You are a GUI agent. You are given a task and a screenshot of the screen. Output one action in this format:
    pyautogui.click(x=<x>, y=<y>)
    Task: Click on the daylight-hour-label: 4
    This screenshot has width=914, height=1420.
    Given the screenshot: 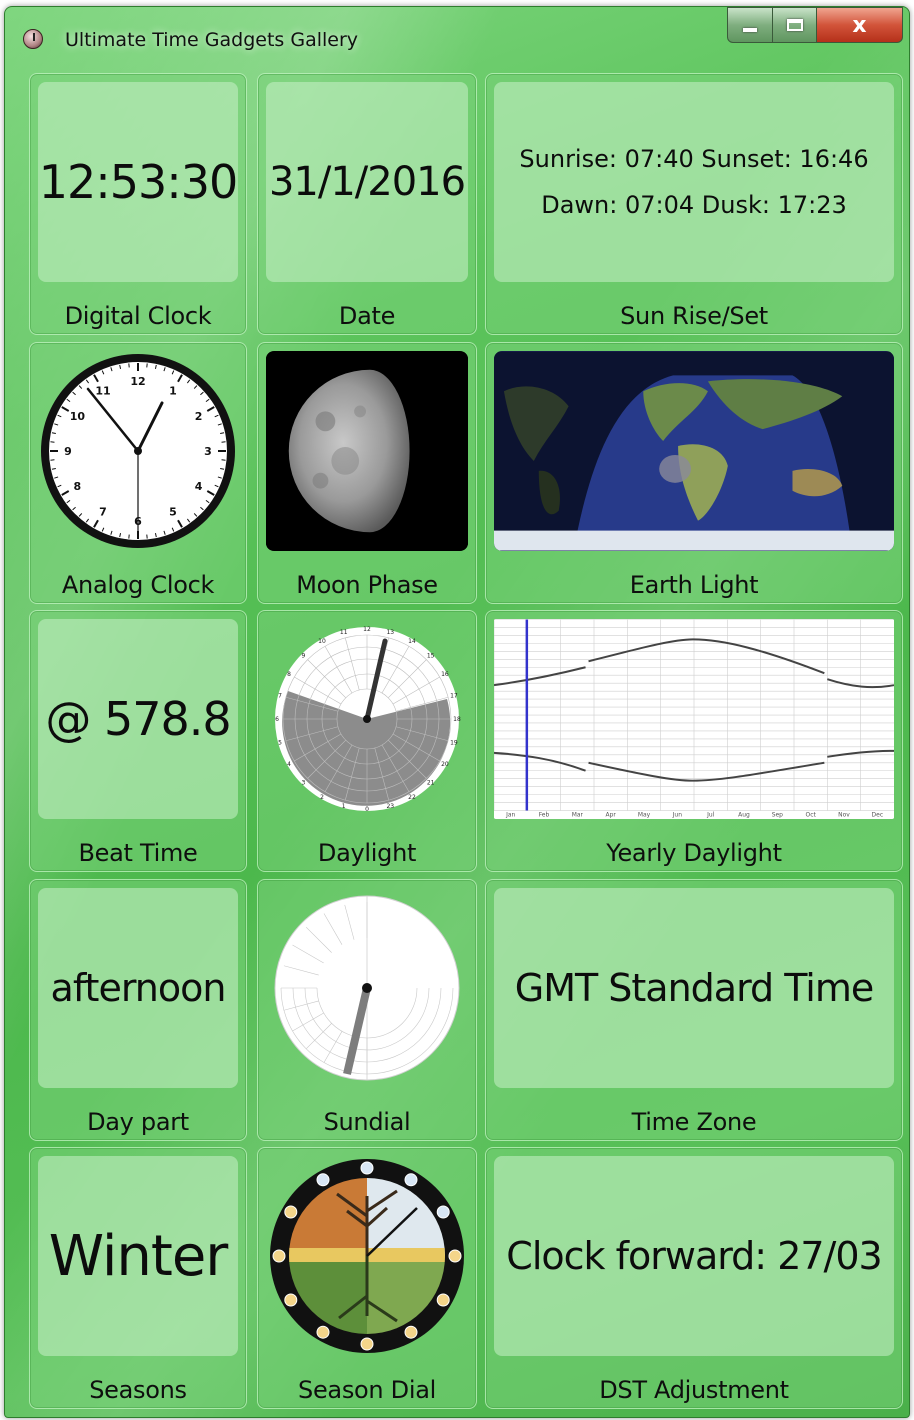 What is the action you would take?
    pyautogui.click(x=289, y=764)
    